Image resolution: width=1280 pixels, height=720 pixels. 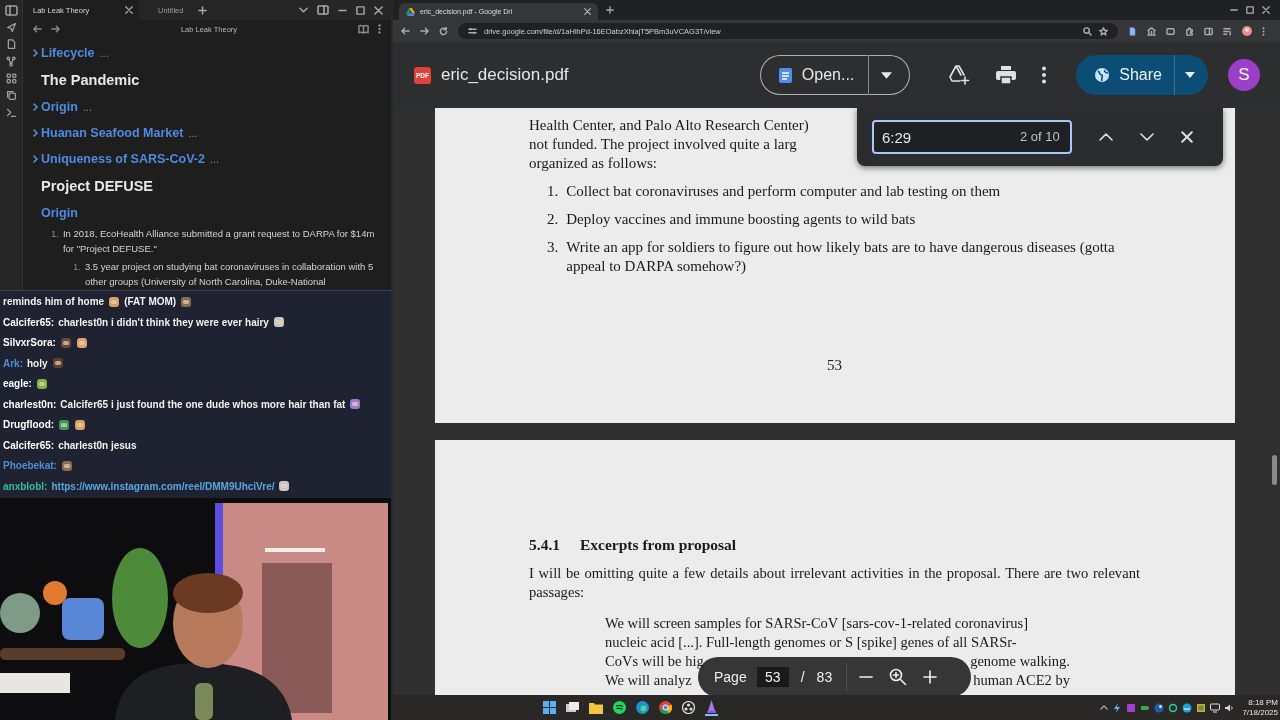 What do you see at coordinates (323, 10) in the screenshot?
I see `split-view-icon` at bounding box center [323, 10].